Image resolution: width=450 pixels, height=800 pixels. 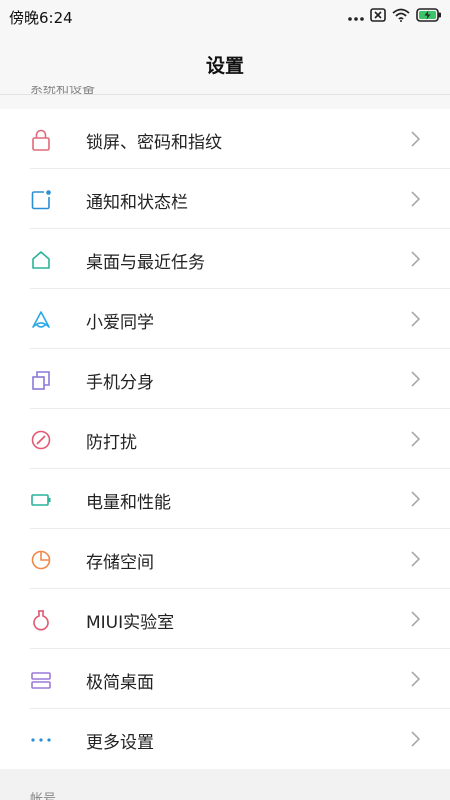 What do you see at coordinates (130, 623) in the screenshot?
I see `settings-item-label: MIUI实验室` at bounding box center [130, 623].